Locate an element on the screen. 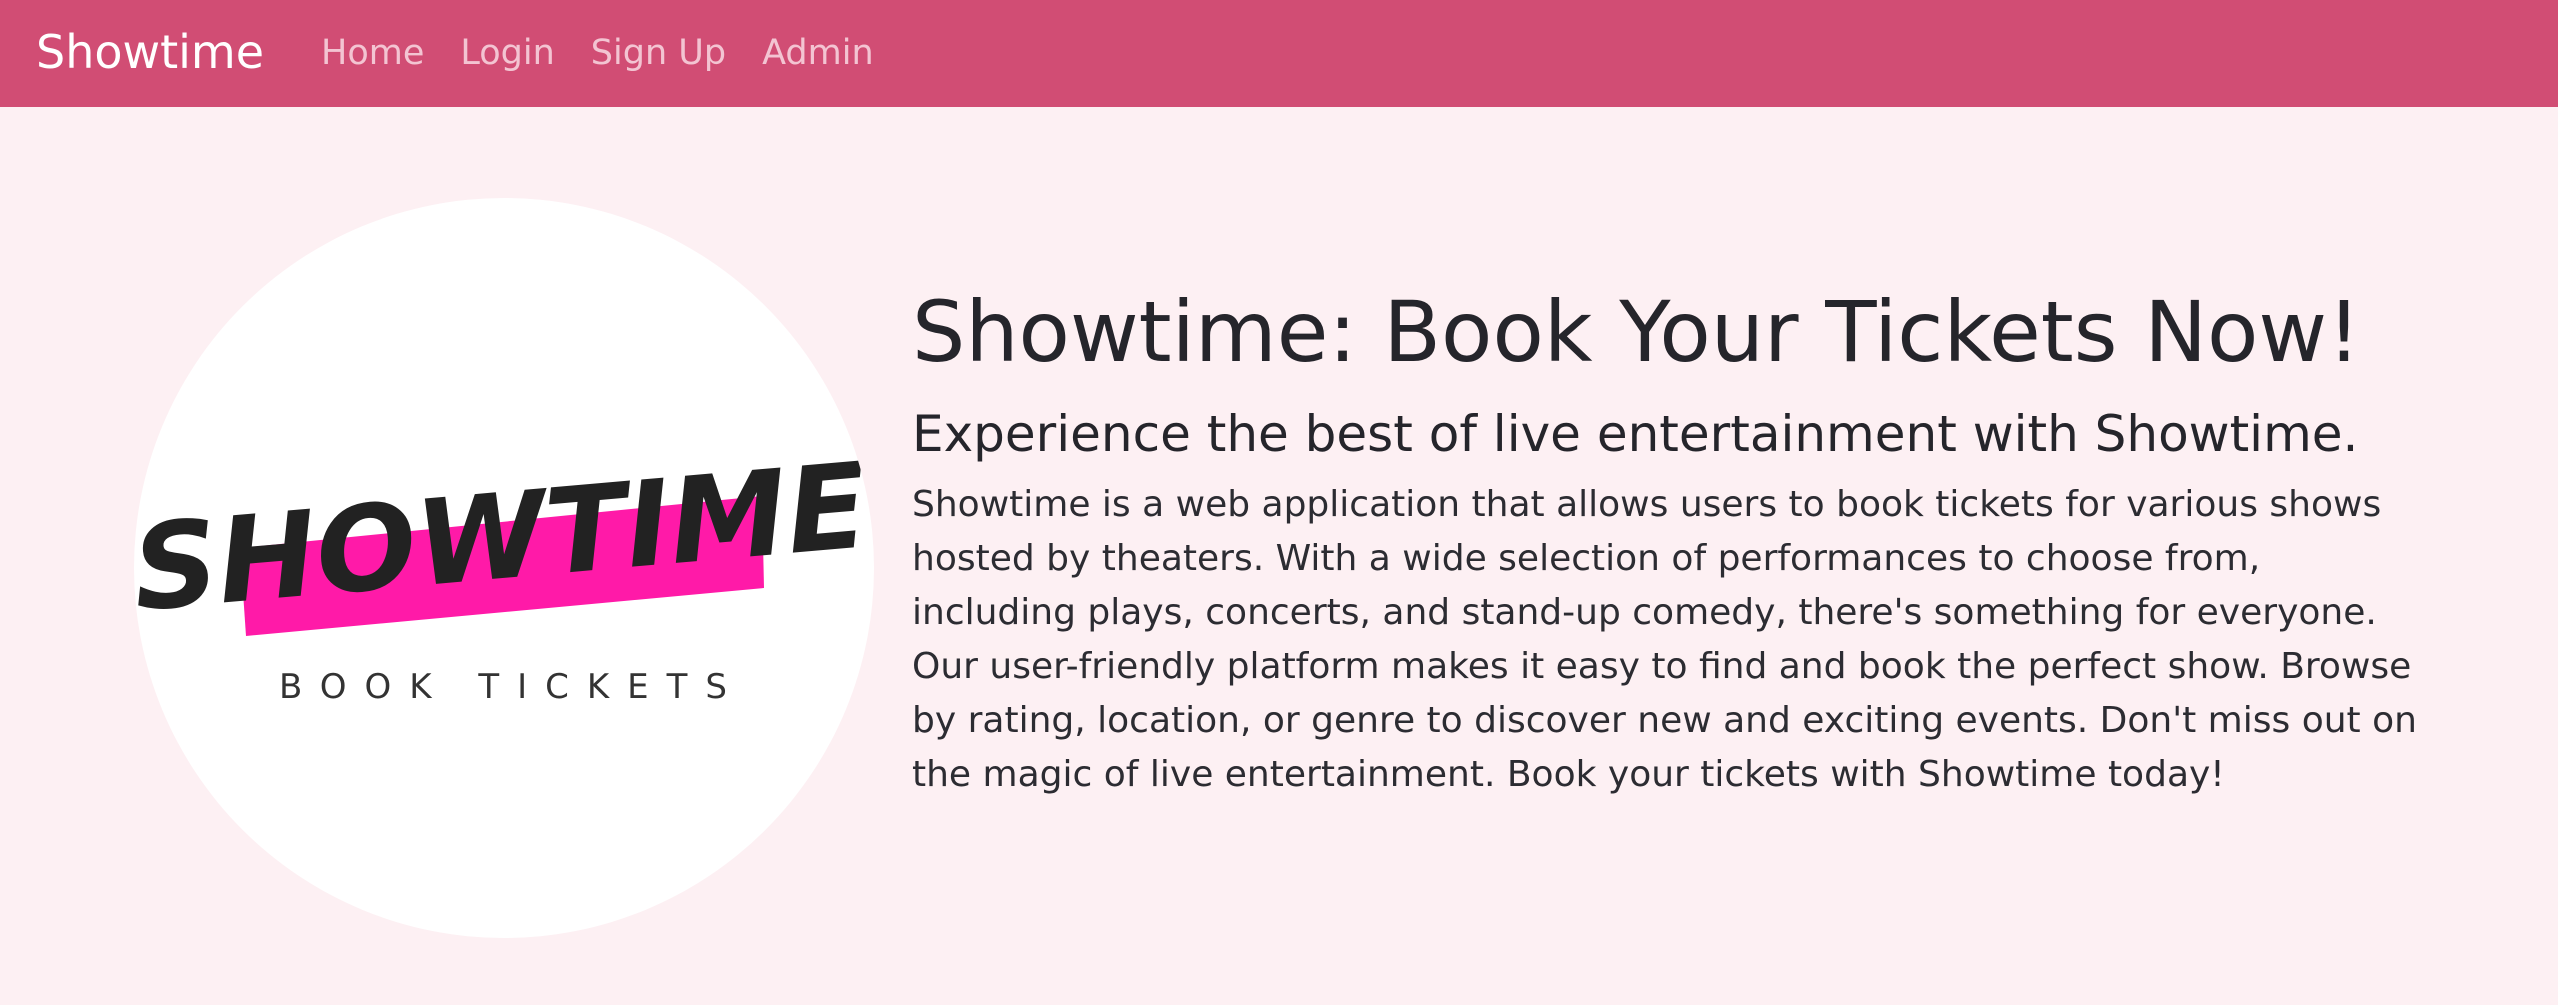 This screenshot has width=2558, height=1005. top-navbar: Showtime Home Login Sign Up Admin is located at coordinates (1279, 53).